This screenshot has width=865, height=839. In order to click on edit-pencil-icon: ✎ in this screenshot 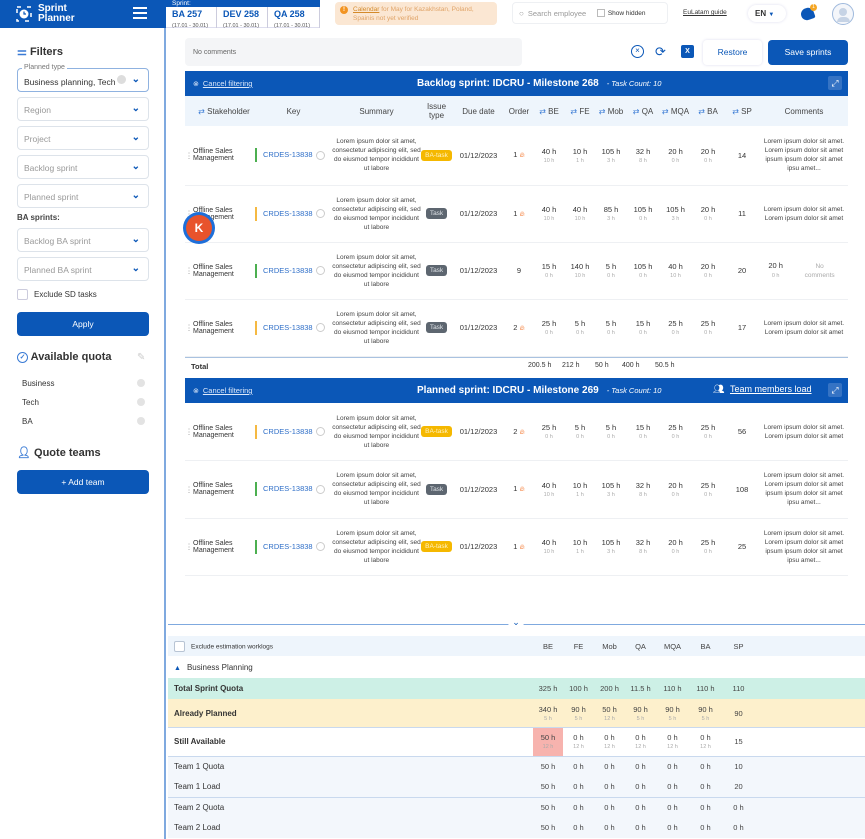, I will do `click(141, 357)`.